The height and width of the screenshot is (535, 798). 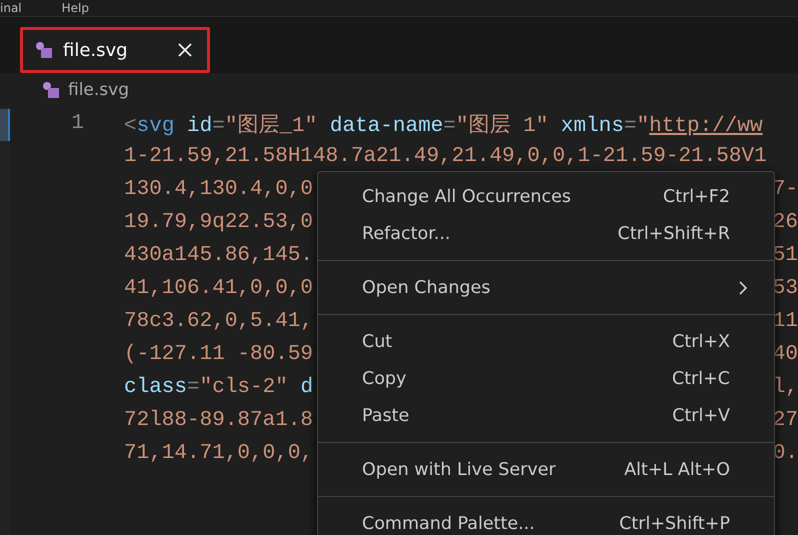 What do you see at coordinates (219, 354) in the screenshot?
I see `code-line: (-127.11 -80.59` at bounding box center [219, 354].